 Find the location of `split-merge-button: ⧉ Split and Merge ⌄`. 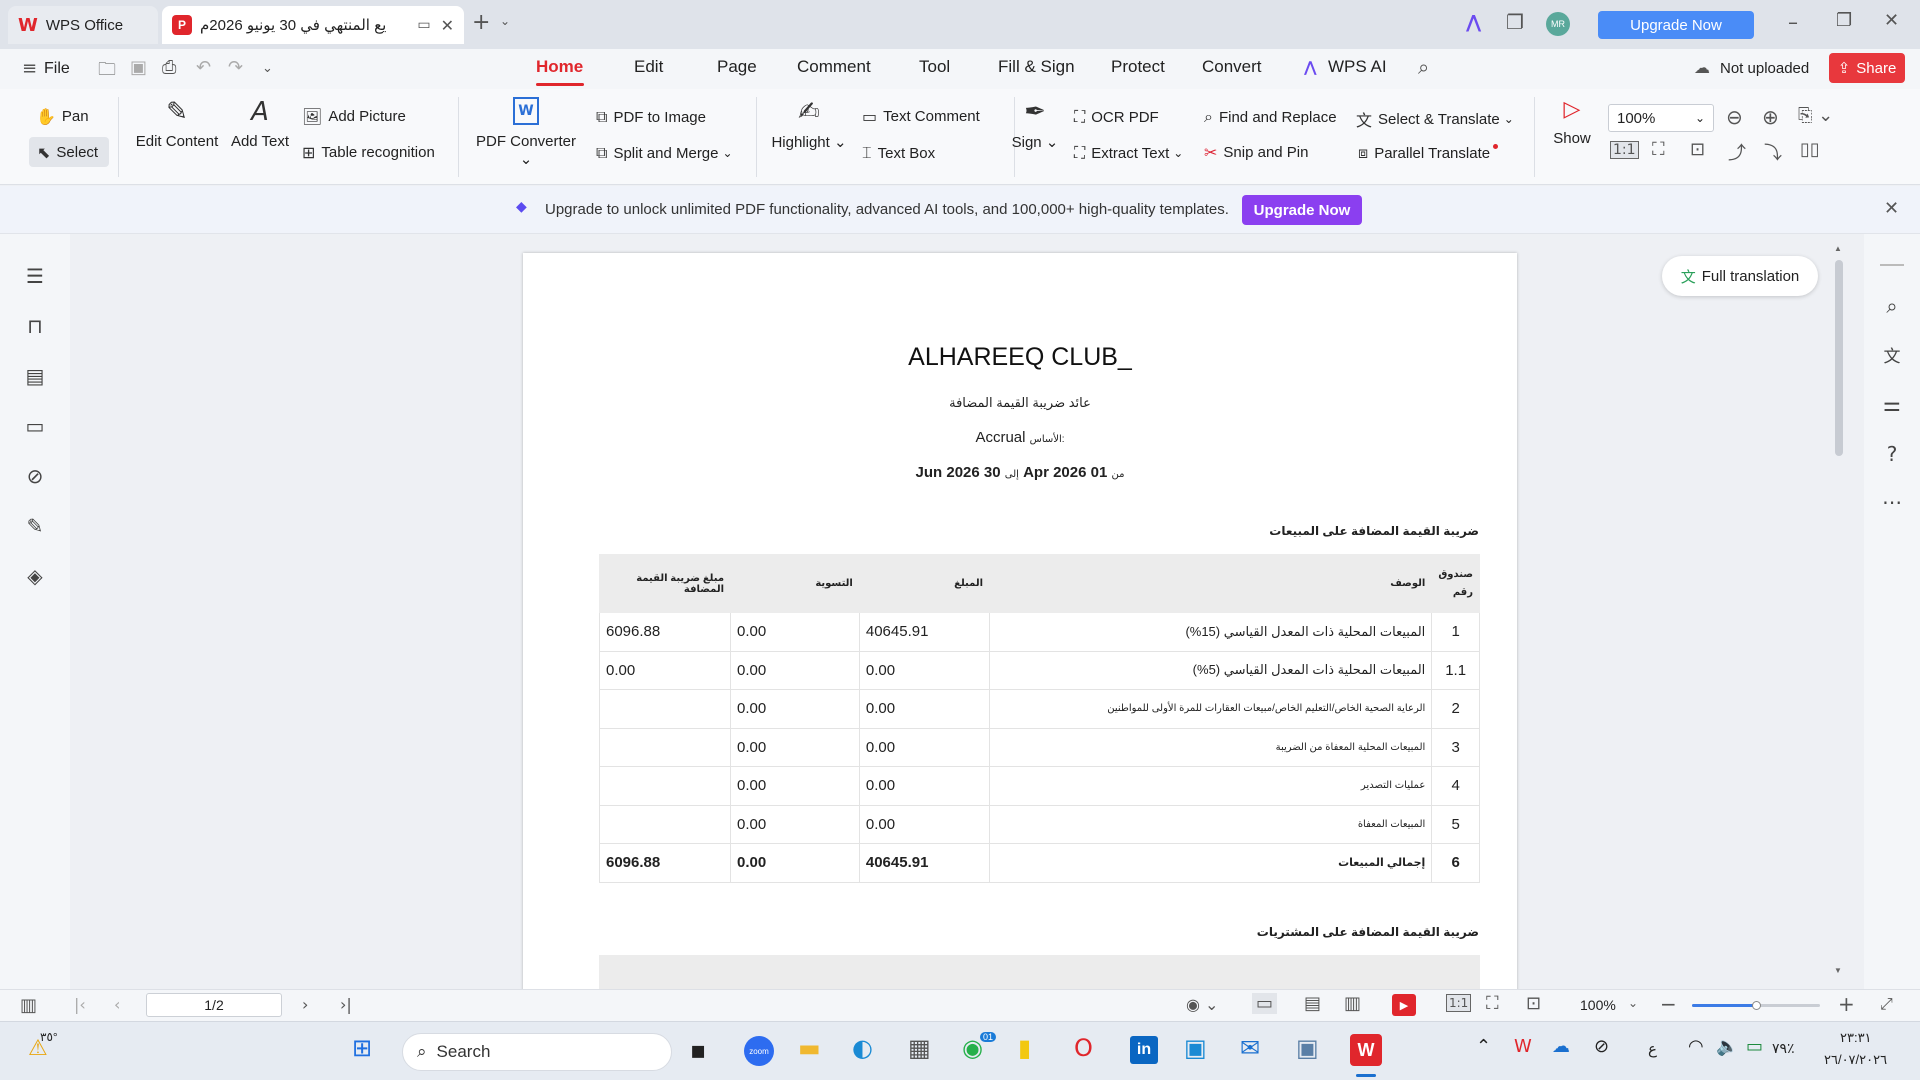

split-merge-button: ⧉ Split and Merge ⌄ is located at coordinates (664, 153).